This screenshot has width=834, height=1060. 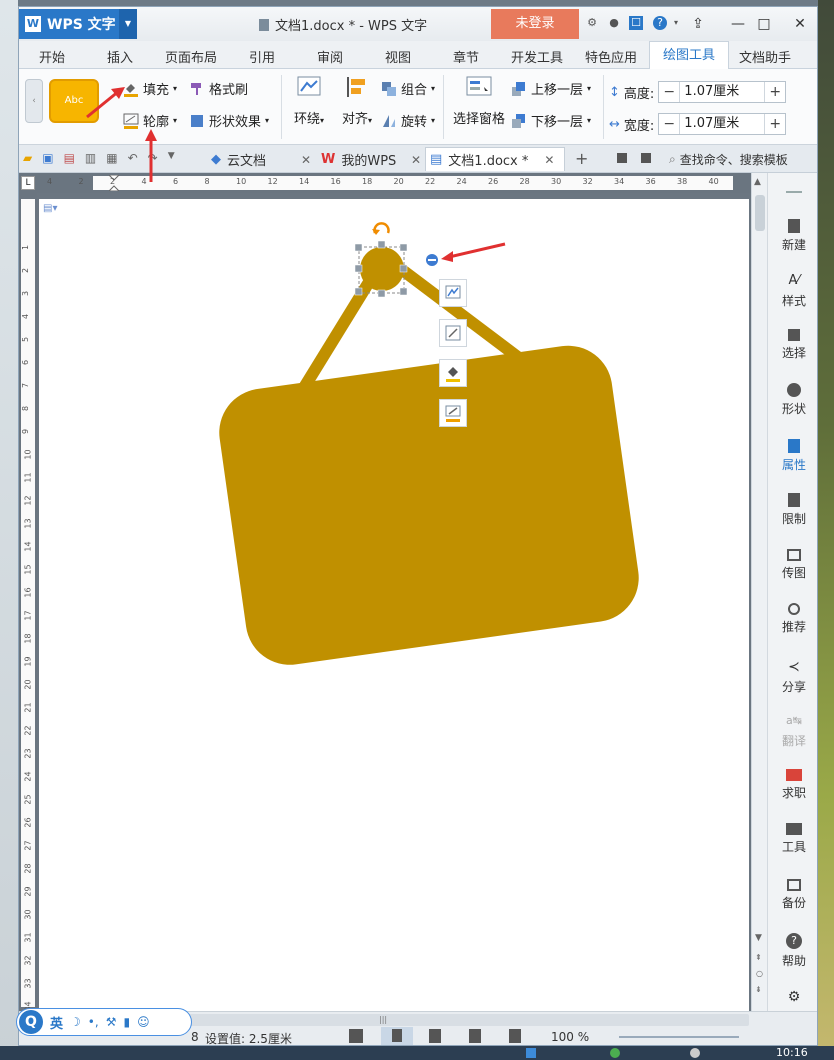 What do you see at coordinates (408, 88) in the screenshot?
I see `group-button: 组合 ▾` at bounding box center [408, 88].